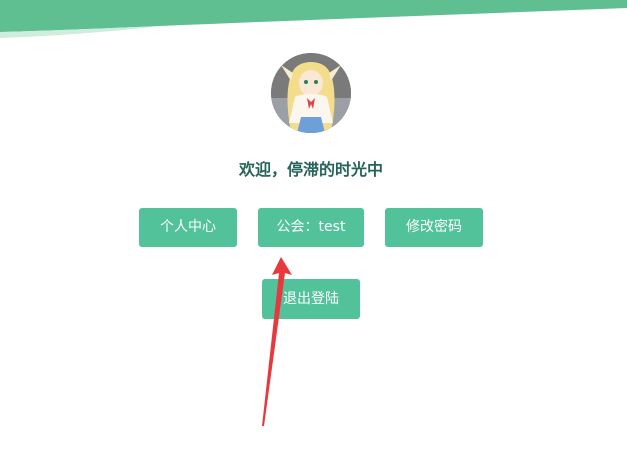  What do you see at coordinates (311, 299) in the screenshot?
I see `logout-button: 退出登陆` at bounding box center [311, 299].